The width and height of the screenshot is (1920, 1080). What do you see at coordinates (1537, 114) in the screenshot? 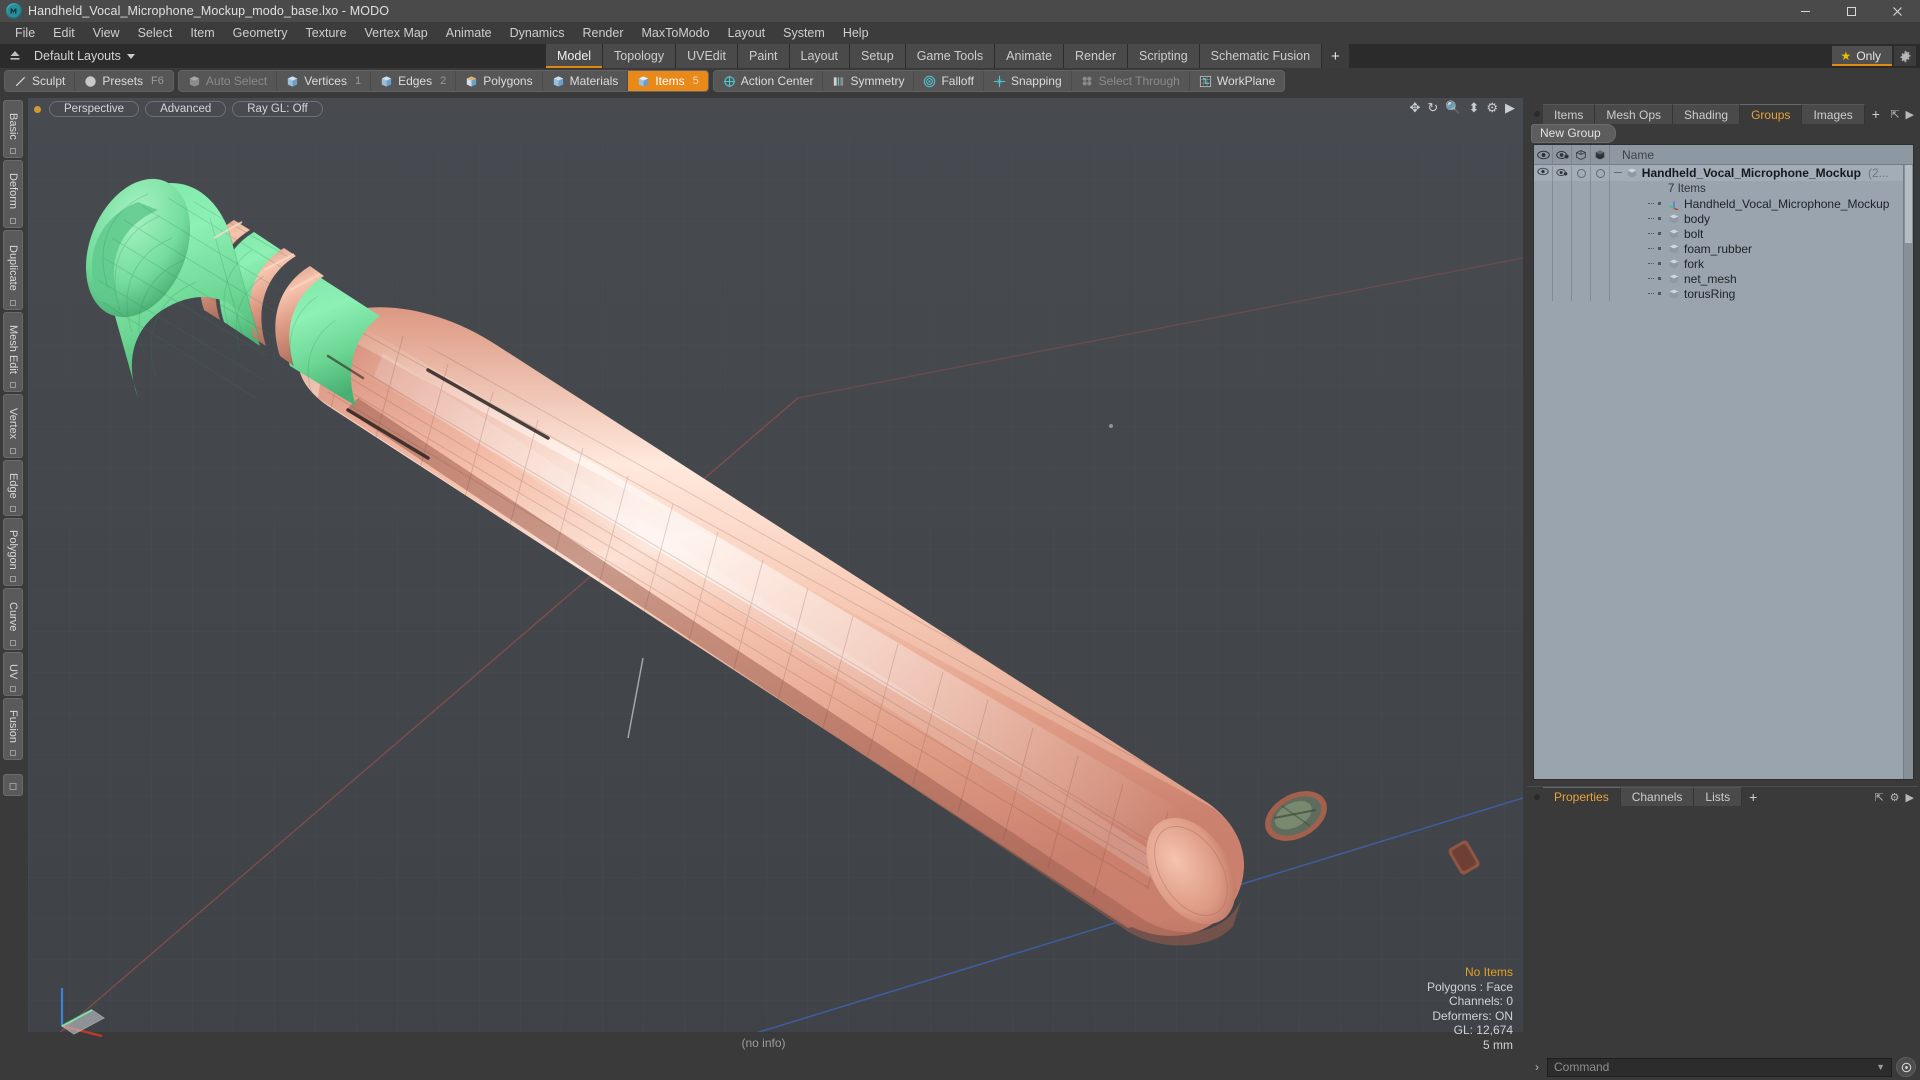
I see `panel-menu-dot-icon` at bounding box center [1537, 114].